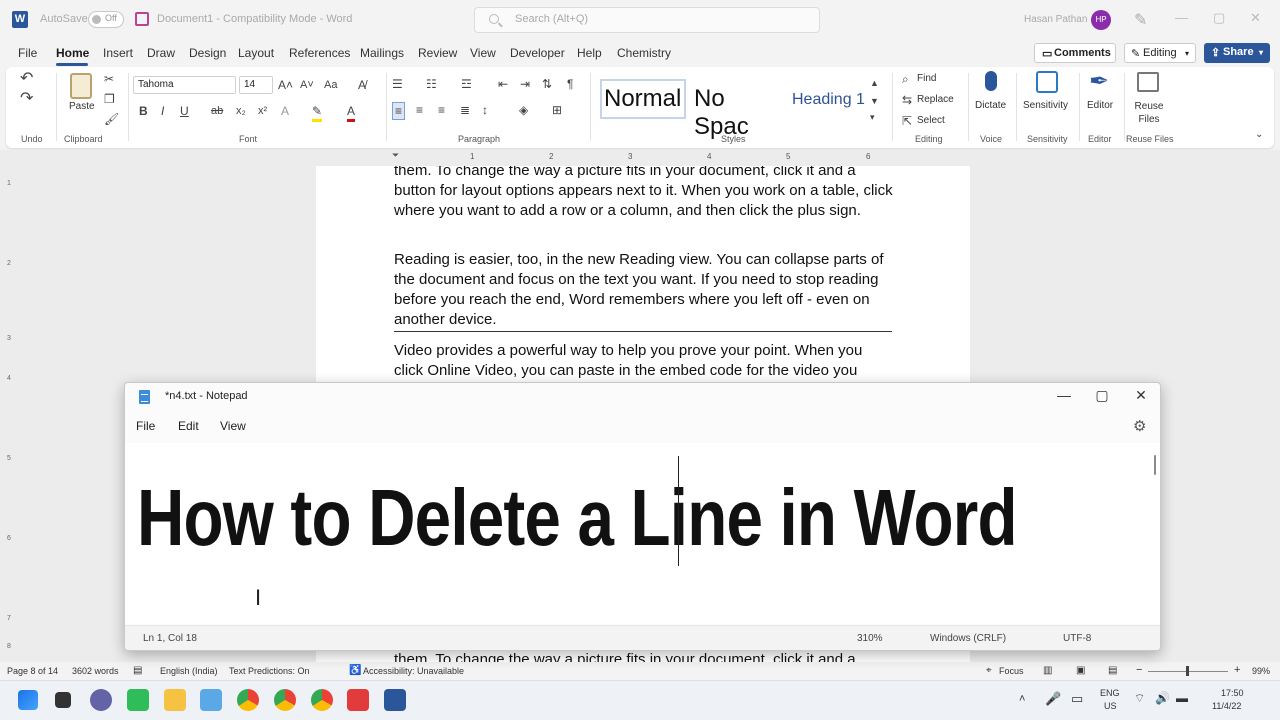 Image resolution: width=1280 pixels, height=720 pixels. What do you see at coordinates (111, 119) in the screenshot?
I see `format-painter-icon: 🖌` at bounding box center [111, 119].